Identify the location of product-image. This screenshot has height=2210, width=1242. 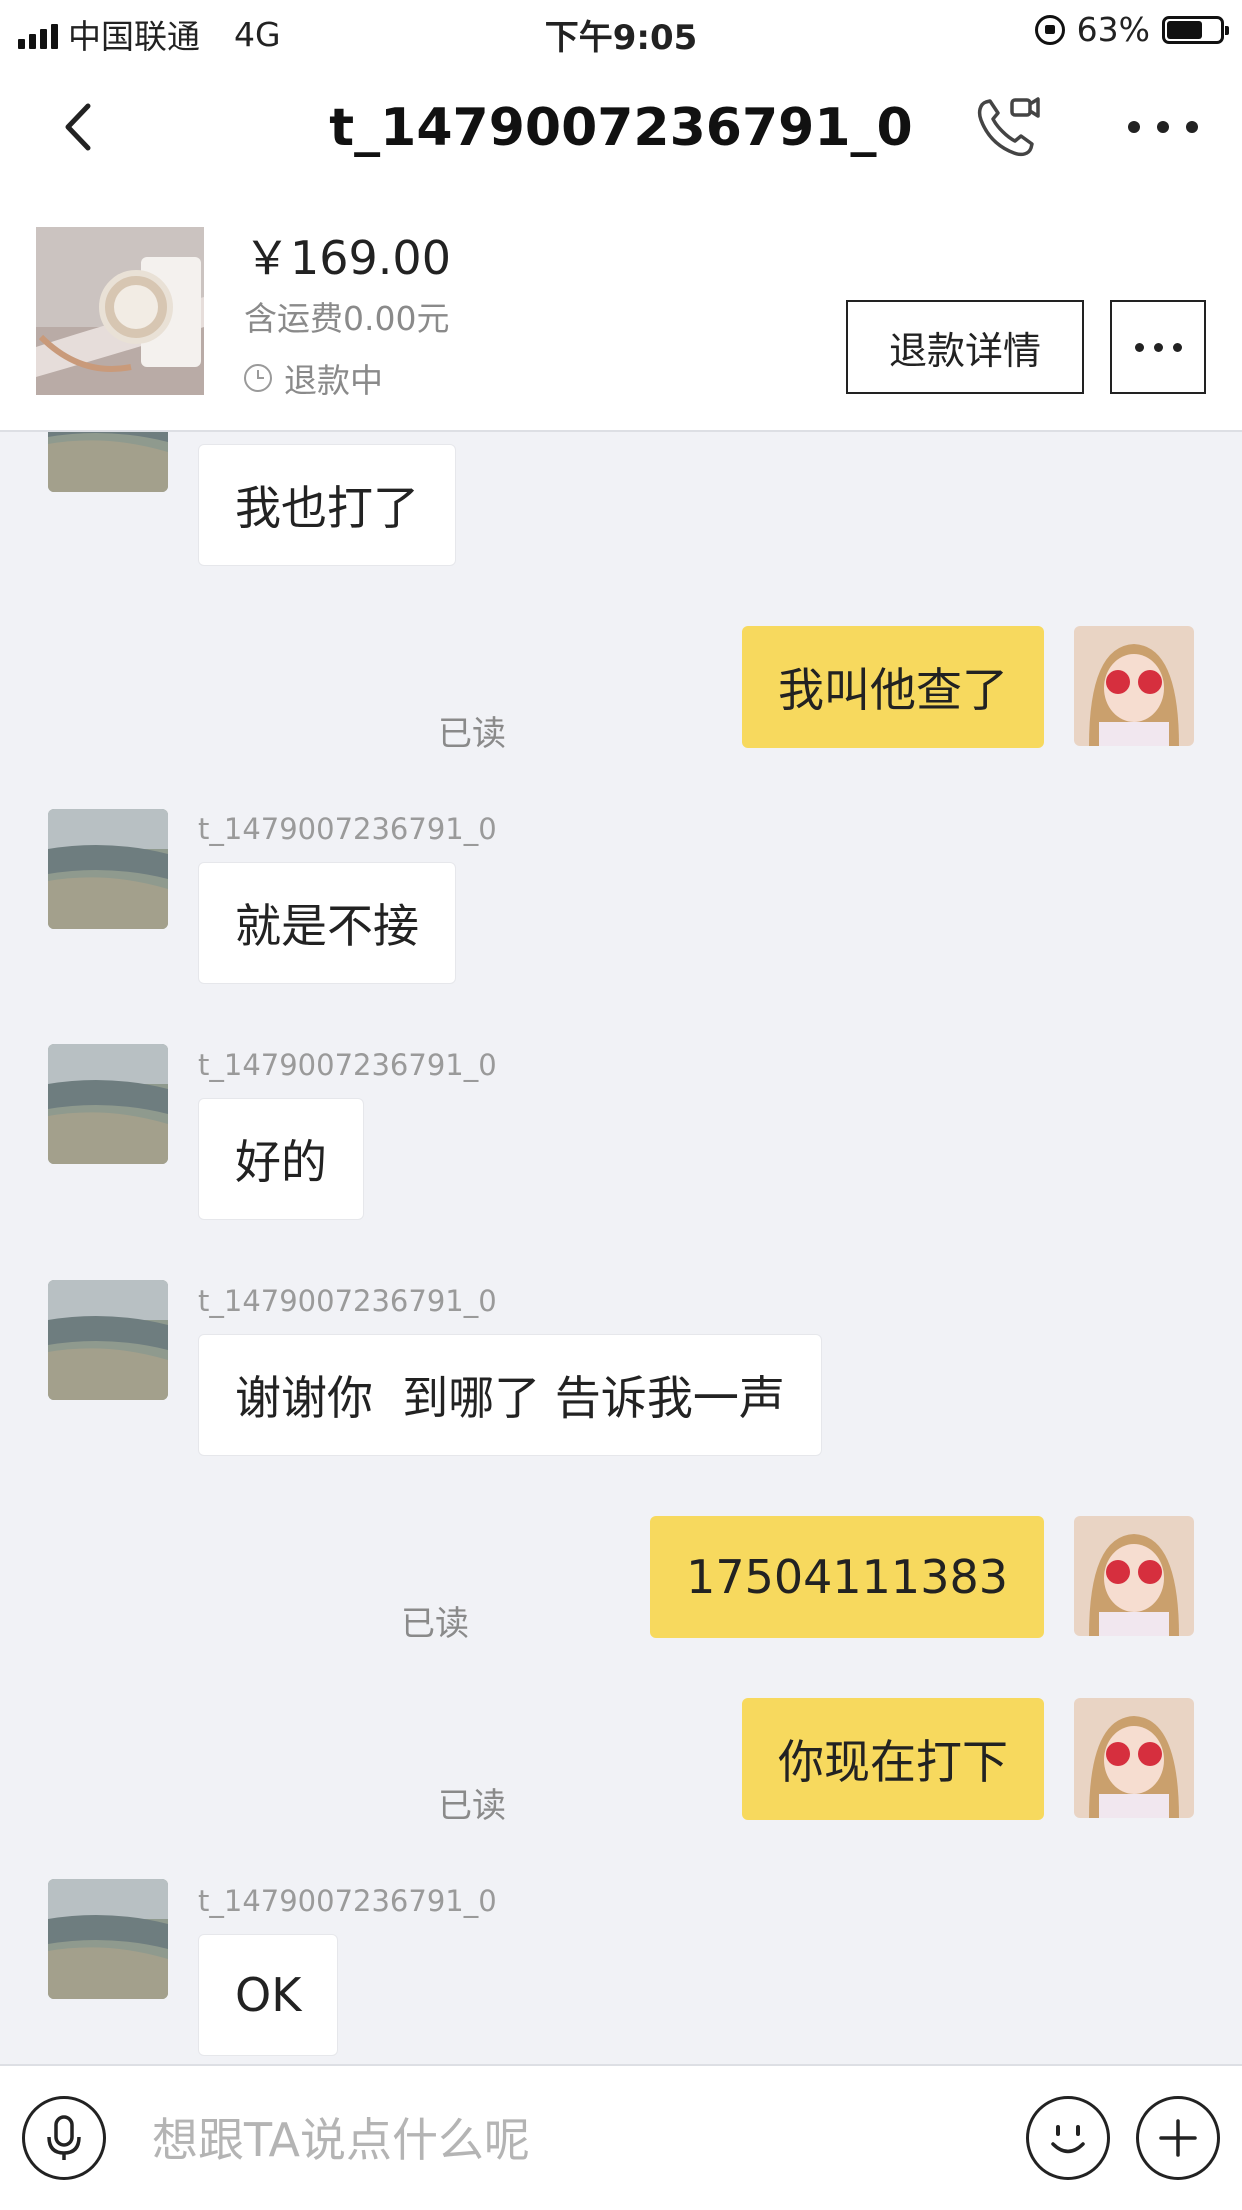
(120, 311).